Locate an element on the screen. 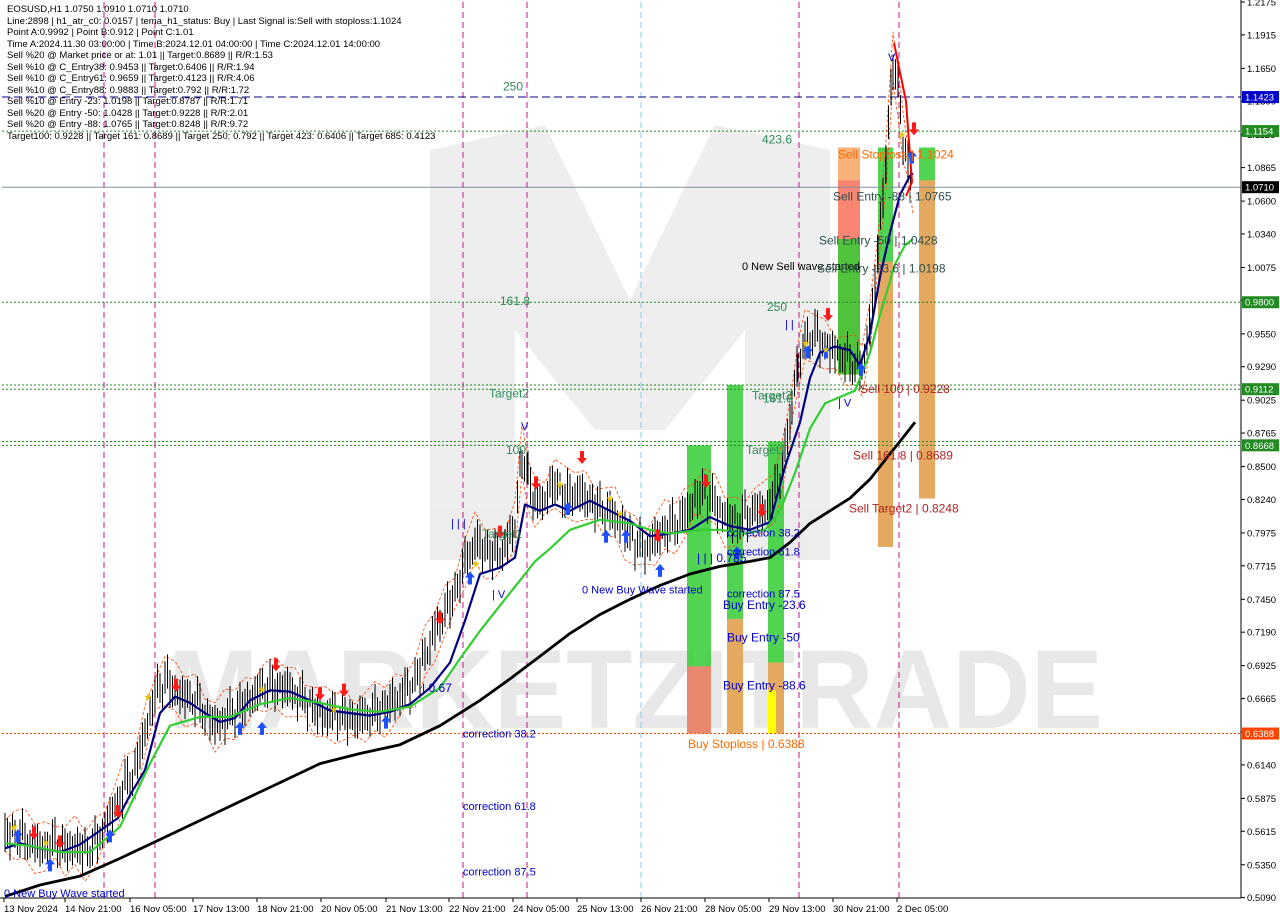 The width and height of the screenshot is (1280, 920). price-label: 0.8668 is located at coordinates (1259, 446).